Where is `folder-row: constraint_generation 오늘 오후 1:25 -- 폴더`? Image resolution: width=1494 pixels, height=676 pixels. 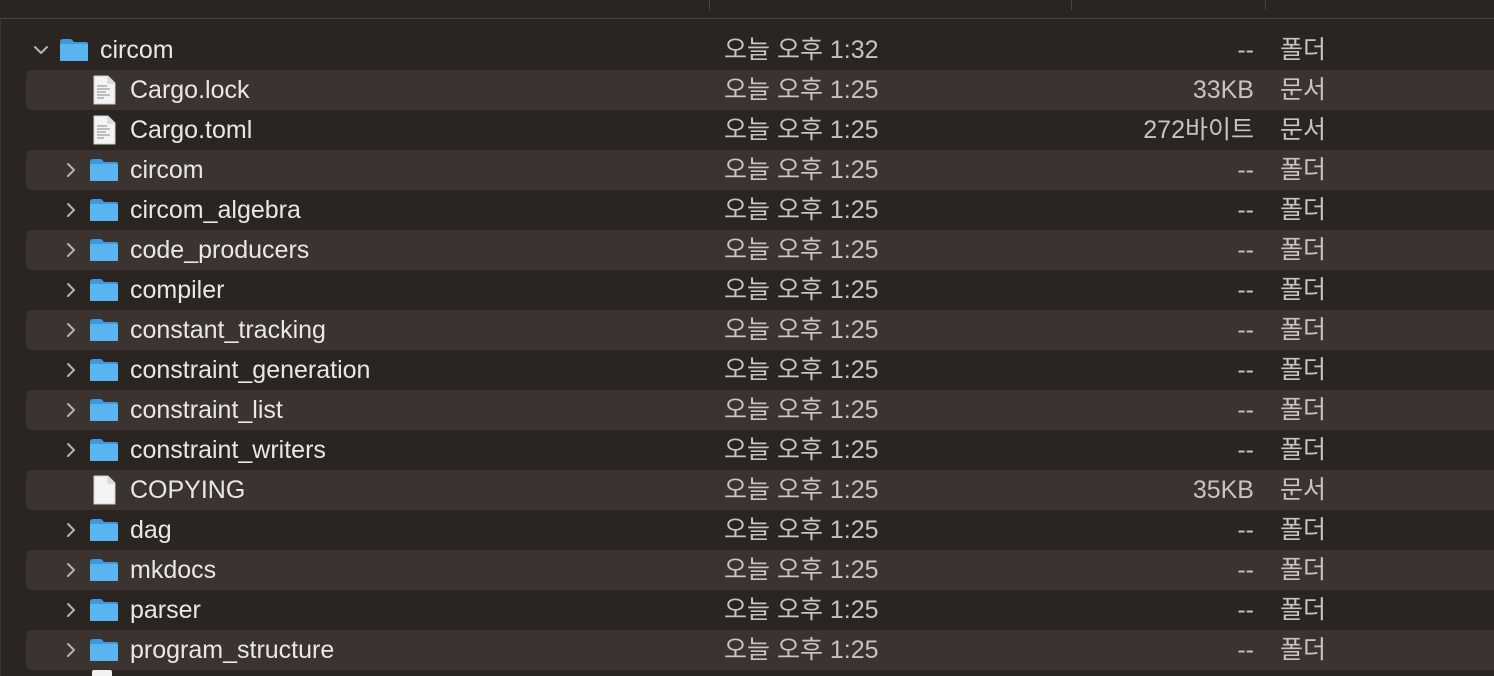
folder-row: constraint_generation 오늘 오후 1:25 -- 폴더 is located at coordinates (760, 370).